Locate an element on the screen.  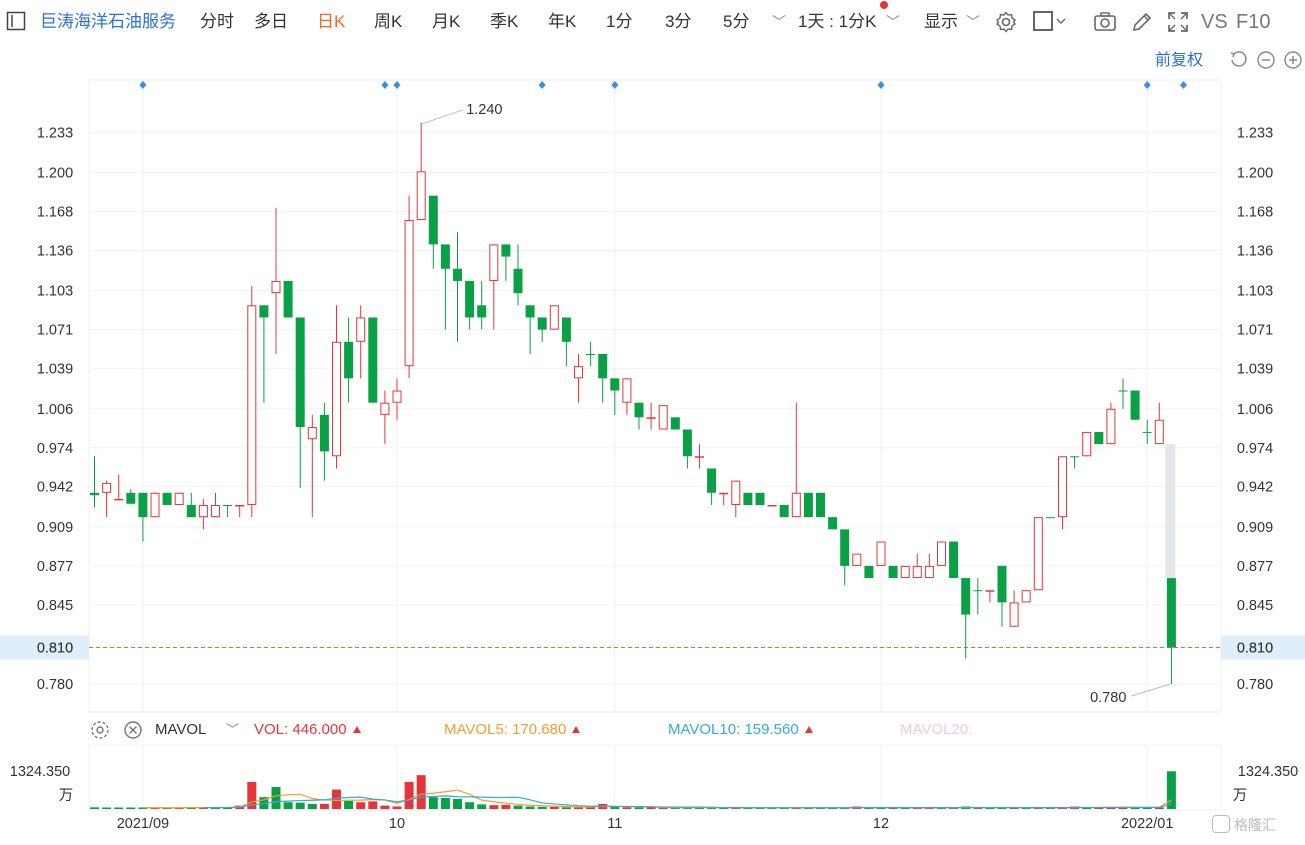
volume-ma-lines: 1324.350 万 1324.350 万 is located at coordinates (654, 786).